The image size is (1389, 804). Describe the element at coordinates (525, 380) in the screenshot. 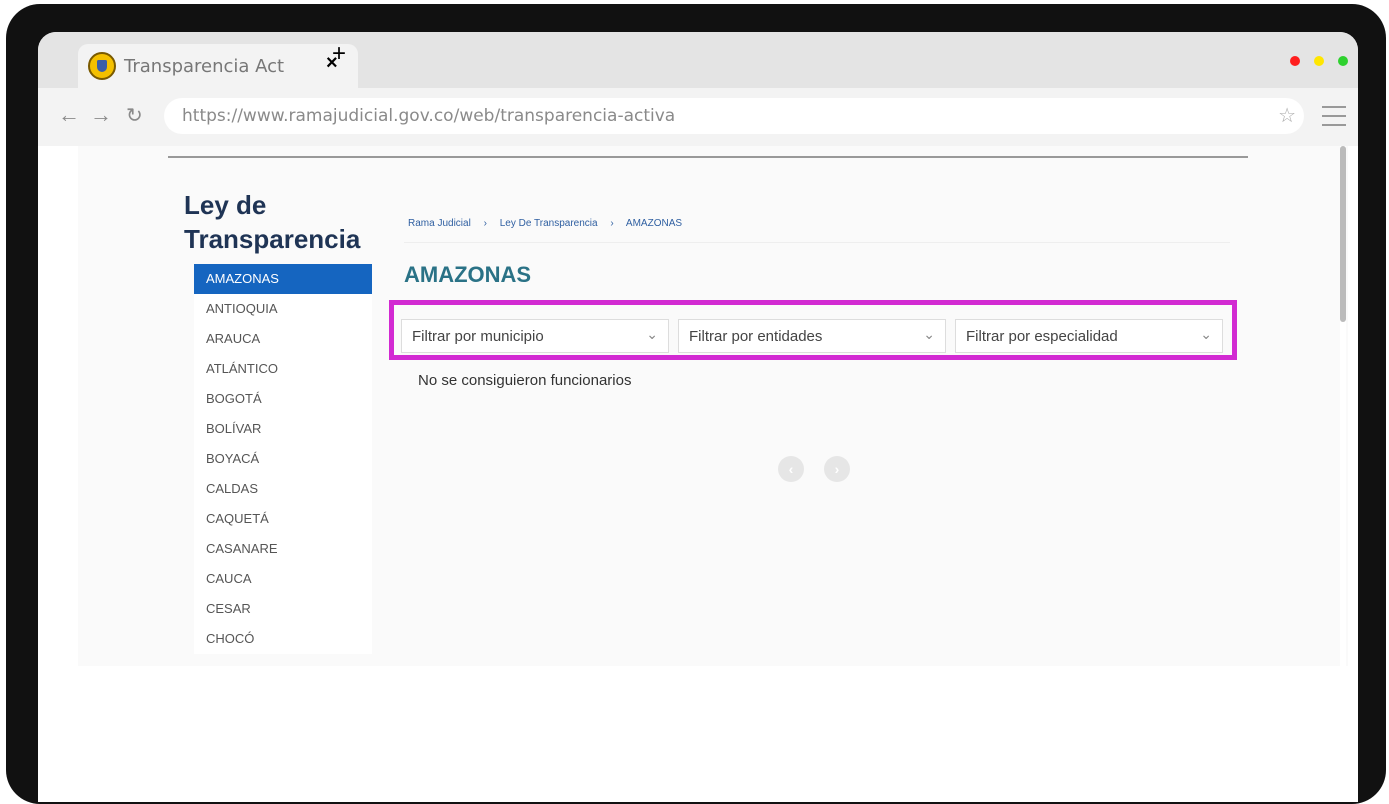

I see `empty-results-message: No se consiguieron funcionarios` at that location.